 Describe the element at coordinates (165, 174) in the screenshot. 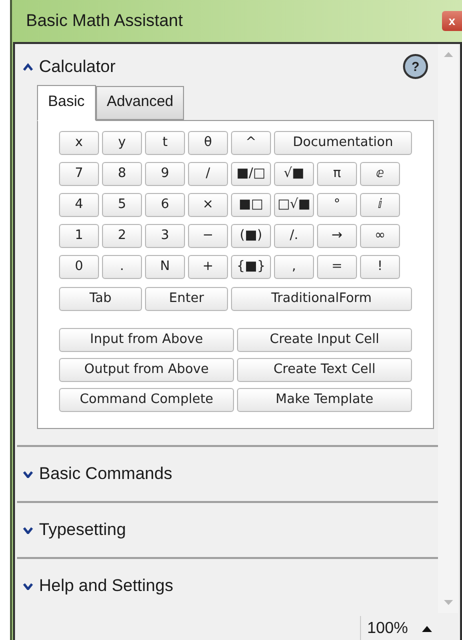

I see `key-button: 9` at that location.